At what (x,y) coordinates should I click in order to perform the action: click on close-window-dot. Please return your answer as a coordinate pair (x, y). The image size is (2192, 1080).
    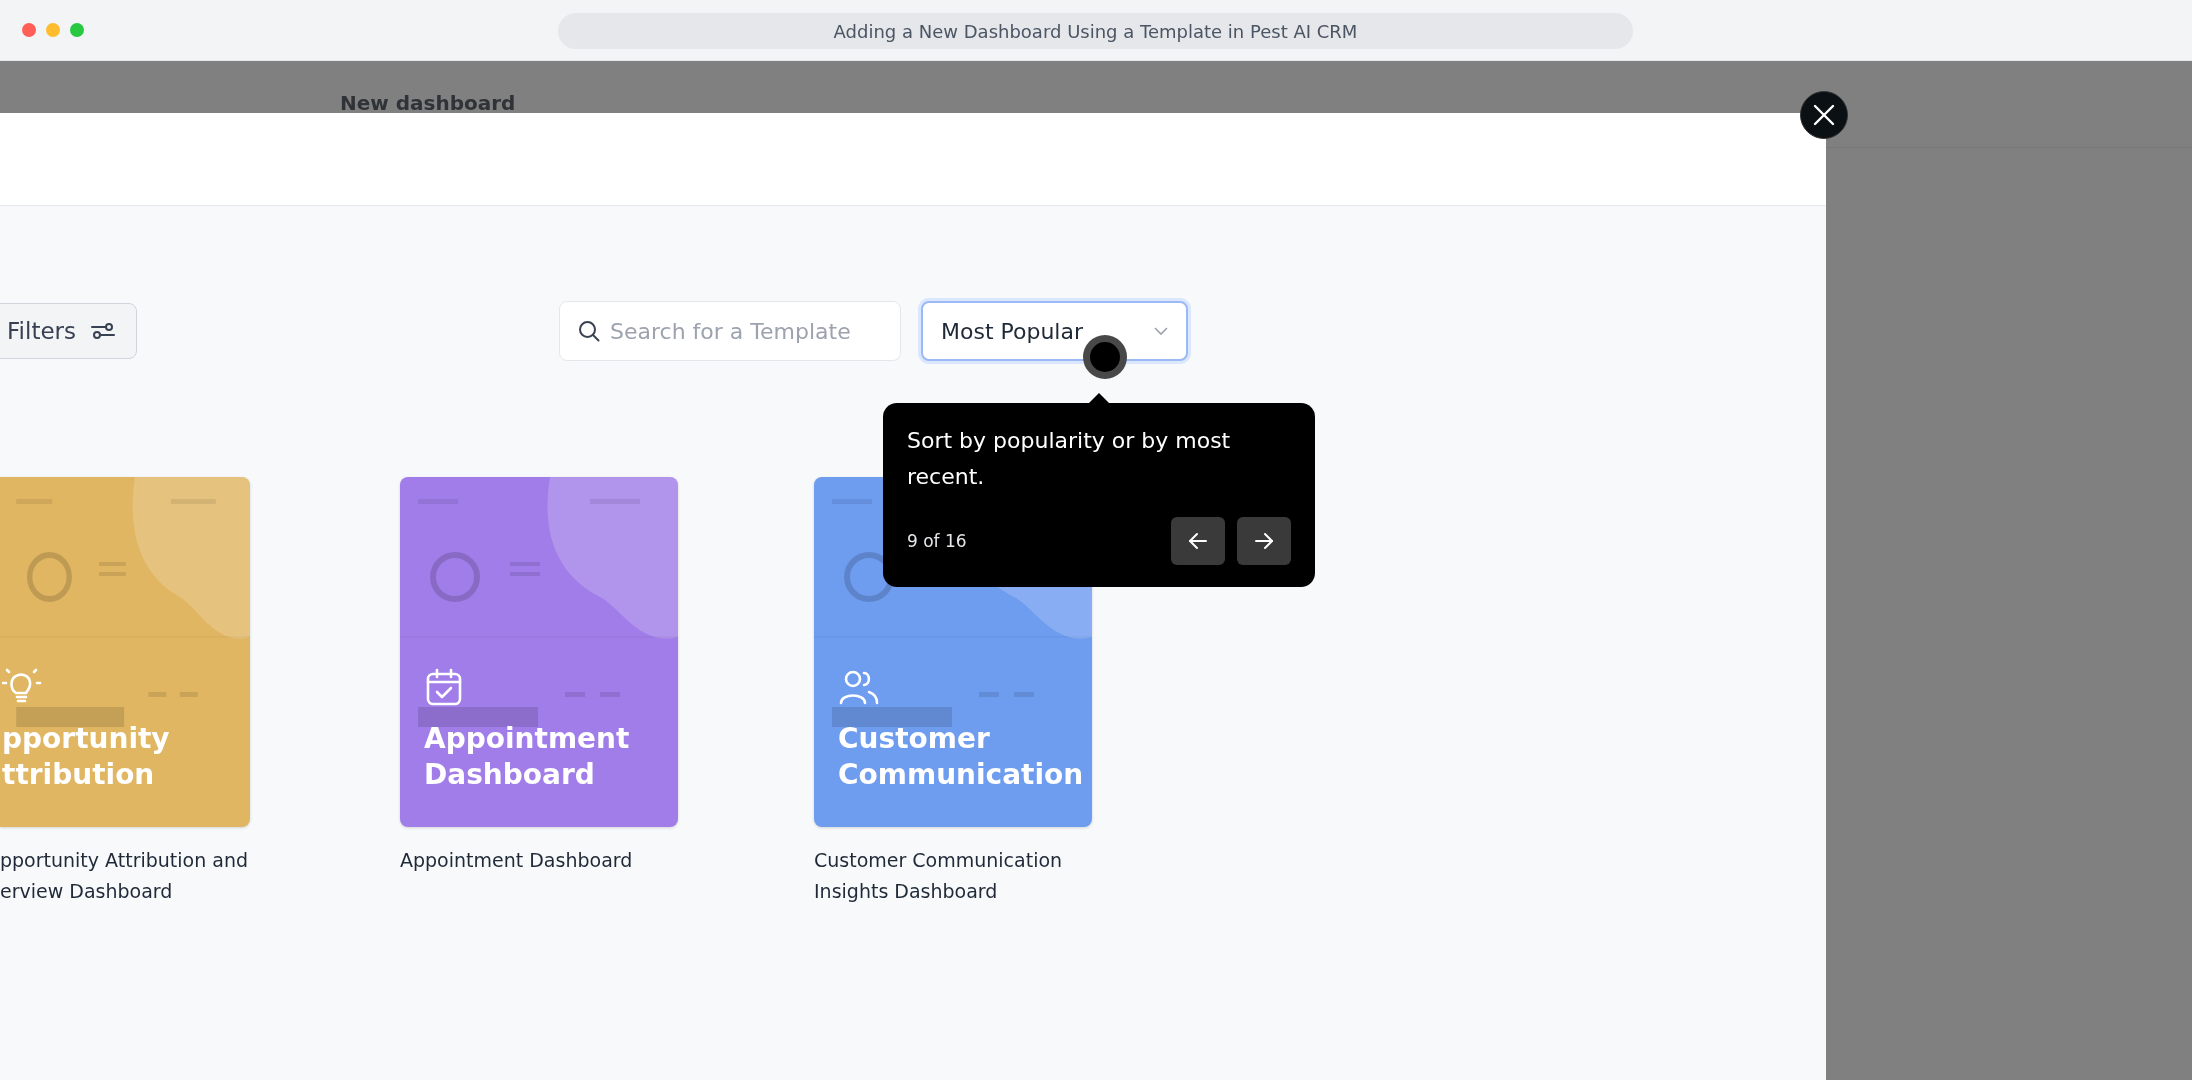
    Looking at the image, I should click on (29, 30).